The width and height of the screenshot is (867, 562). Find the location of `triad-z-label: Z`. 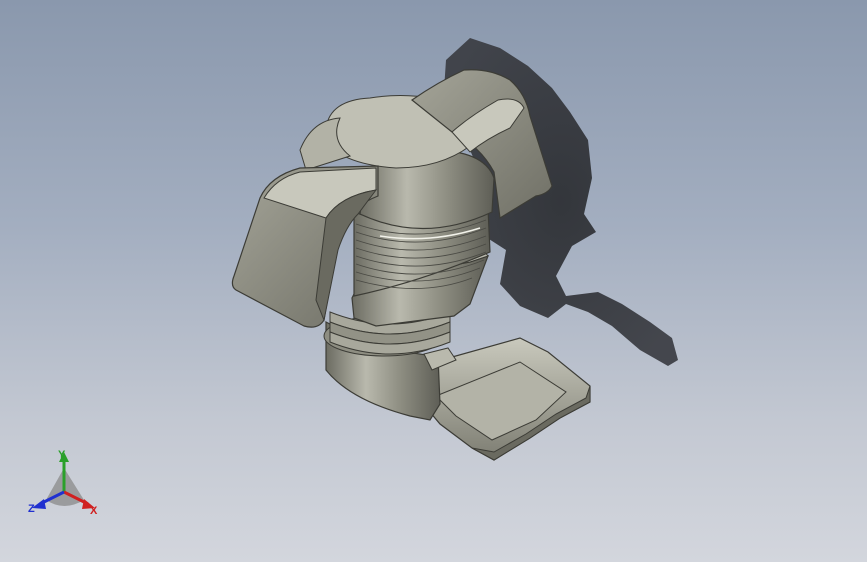

triad-z-label: Z is located at coordinates (31, 509).